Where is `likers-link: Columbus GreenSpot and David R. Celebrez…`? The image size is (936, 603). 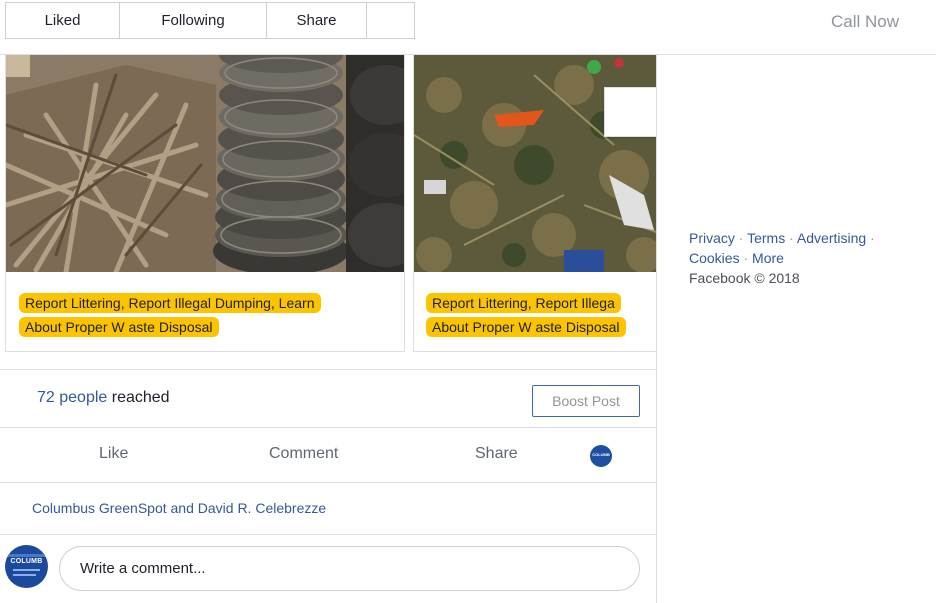
likers-link: Columbus GreenSpot and David R. Celebrez… is located at coordinates (179, 508).